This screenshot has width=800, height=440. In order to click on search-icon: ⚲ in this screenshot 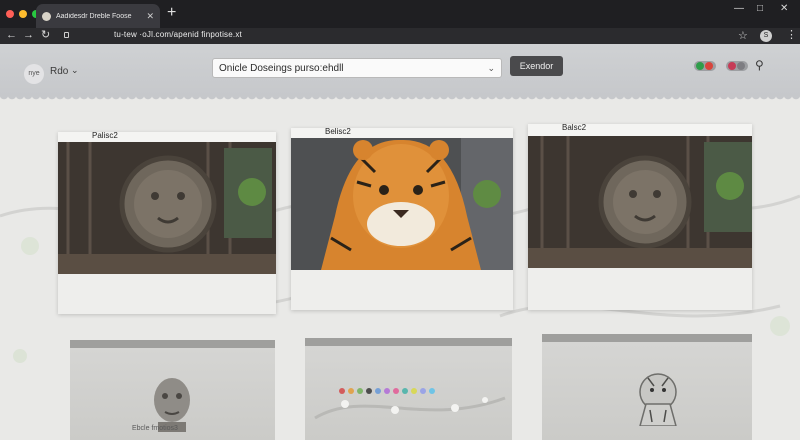, I will do `click(759, 65)`.